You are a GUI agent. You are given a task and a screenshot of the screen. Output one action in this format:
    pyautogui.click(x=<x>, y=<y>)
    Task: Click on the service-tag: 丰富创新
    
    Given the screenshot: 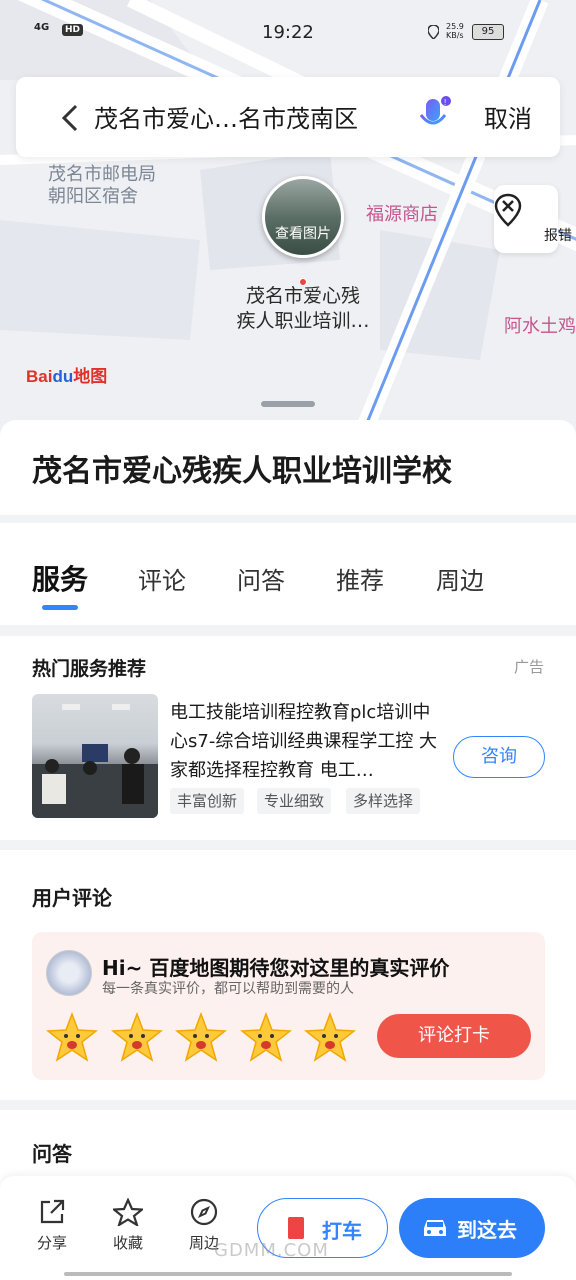 What is the action you would take?
    pyautogui.click(x=207, y=801)
    